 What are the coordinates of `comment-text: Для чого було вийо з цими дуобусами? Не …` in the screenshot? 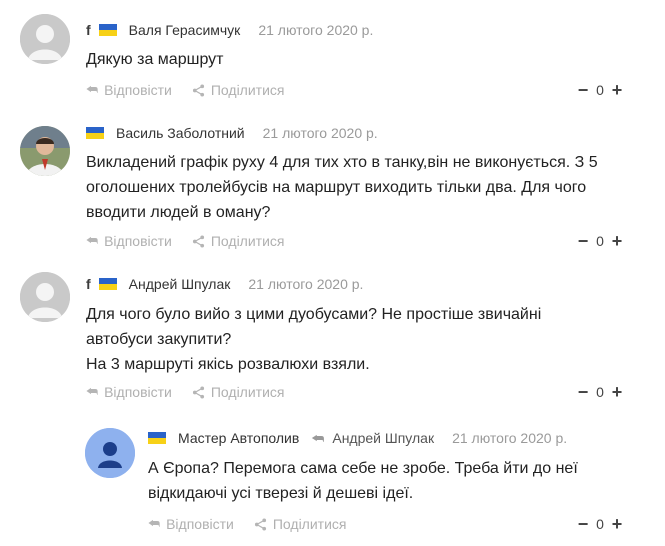 It's located at (314, 339).